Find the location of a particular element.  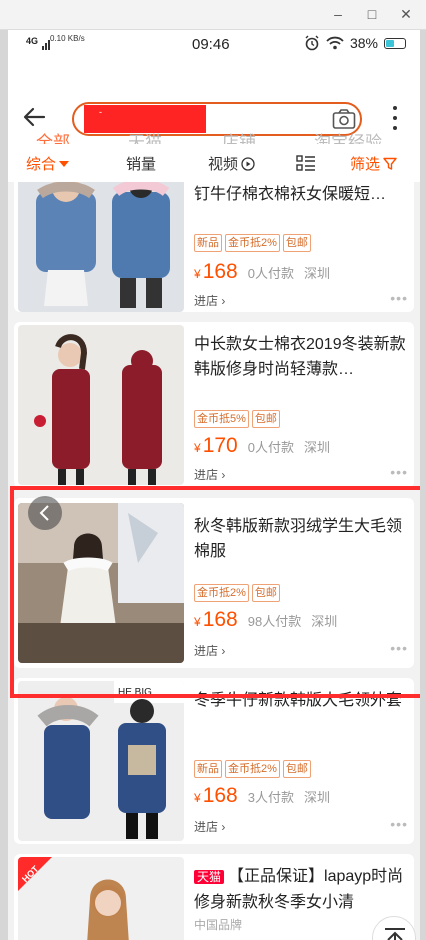

chevron-left-icon is located at coordinates (44, 513).